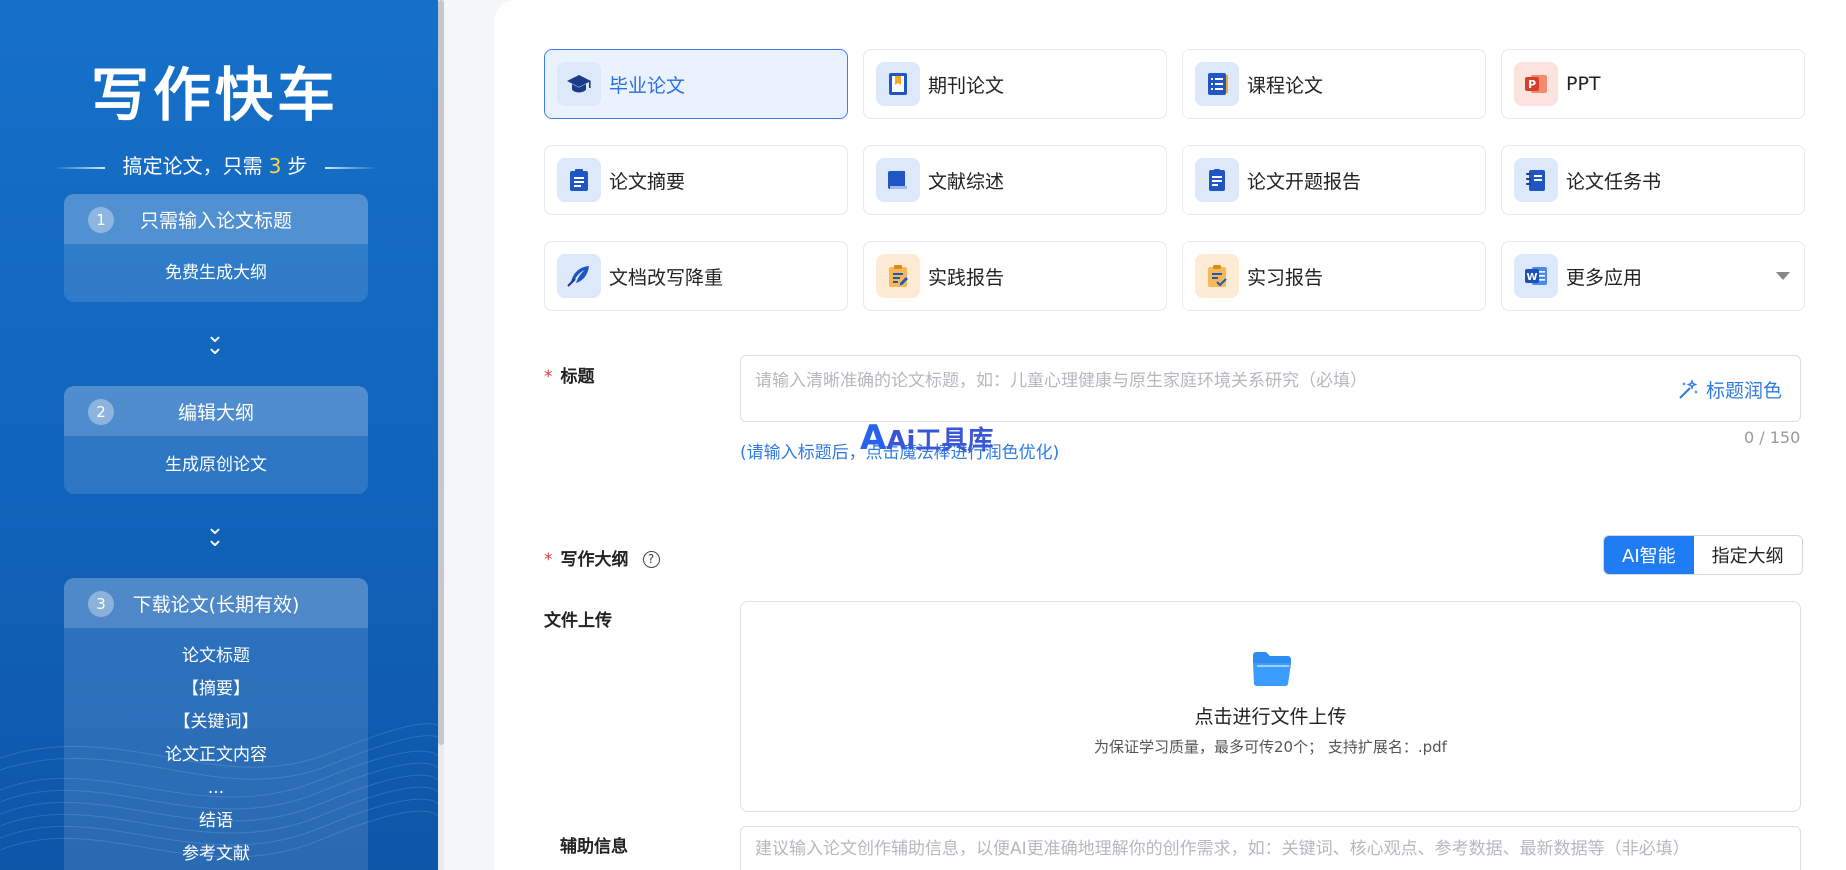  What do you see at coordinates (1015, 180) in the screenshot?
I see `app-tile-literature-review: 文献综述` at bounding box center [1015, 180].